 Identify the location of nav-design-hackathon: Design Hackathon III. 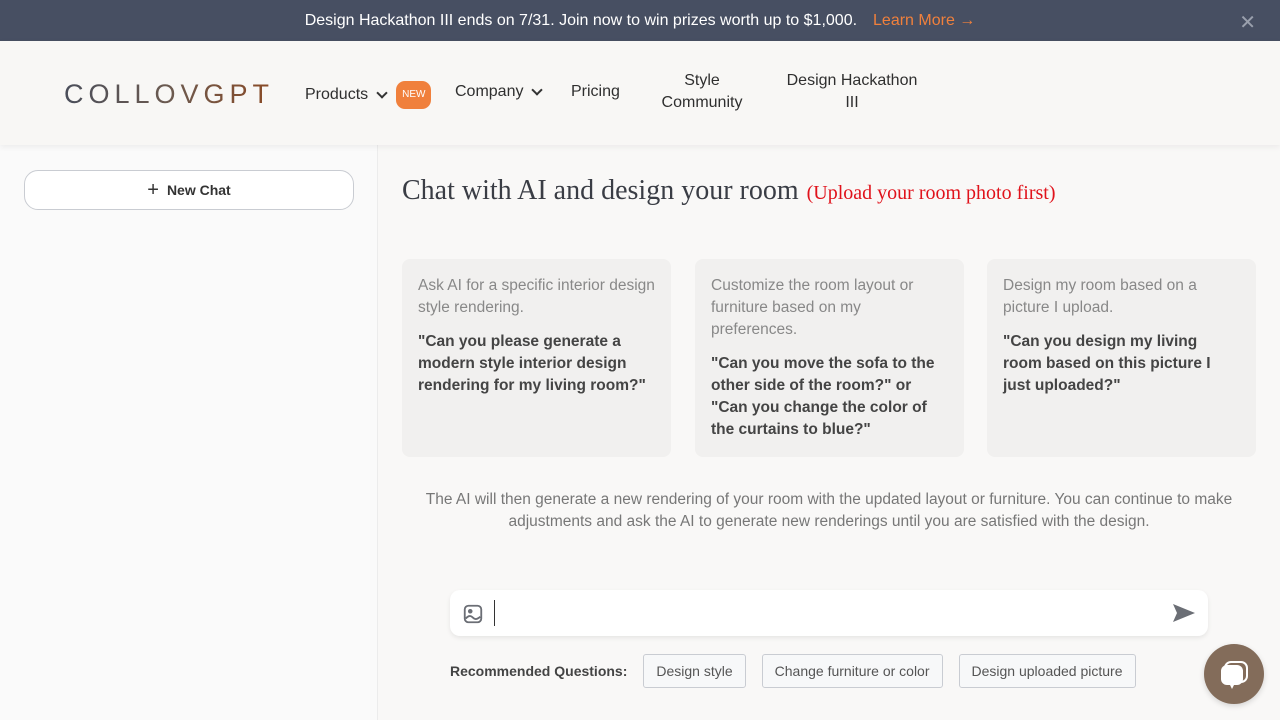
(852, 92).